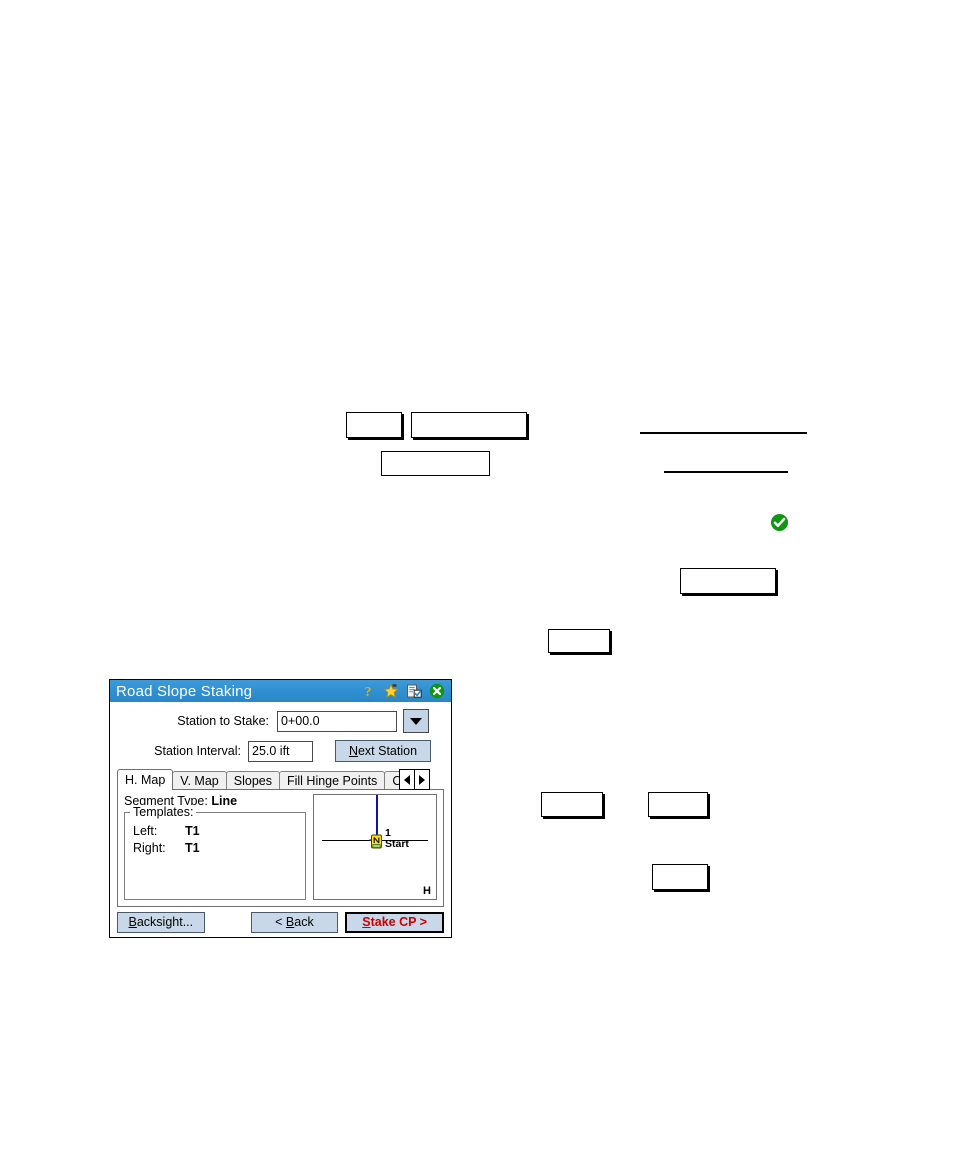 This screenshot has height=1159, width=954. What do you see at coordinates (337, 721) in the screenshot?
I see `station-to-stake-input: 0+00.0` at bounding box center [337, 721].